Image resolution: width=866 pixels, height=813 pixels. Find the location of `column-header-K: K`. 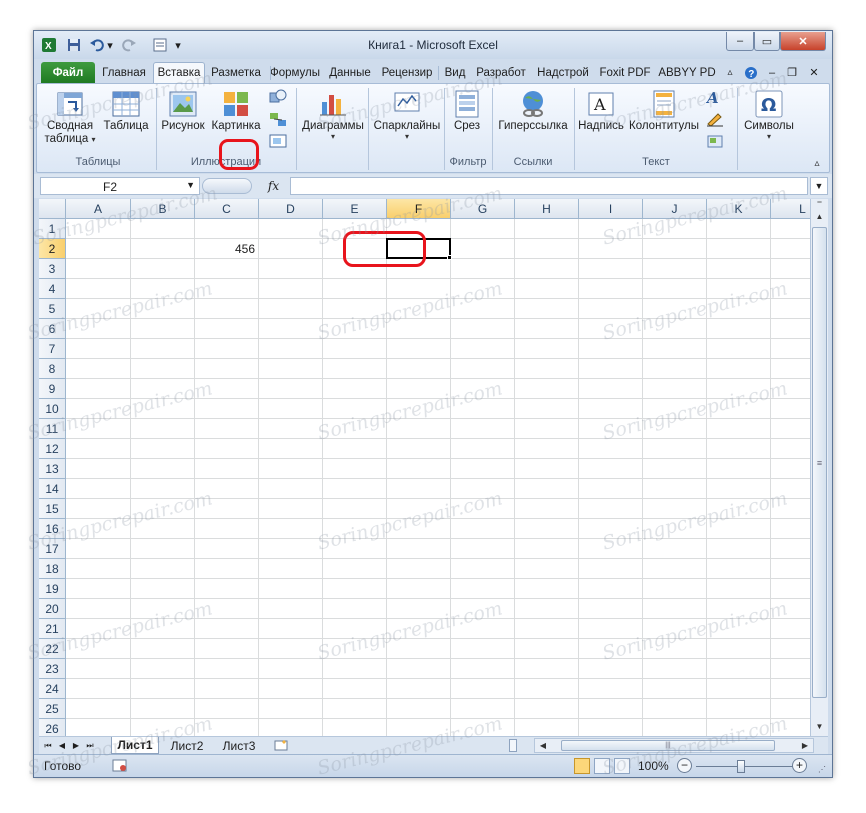

column-header-K: K is located at coordinates (739, 209).